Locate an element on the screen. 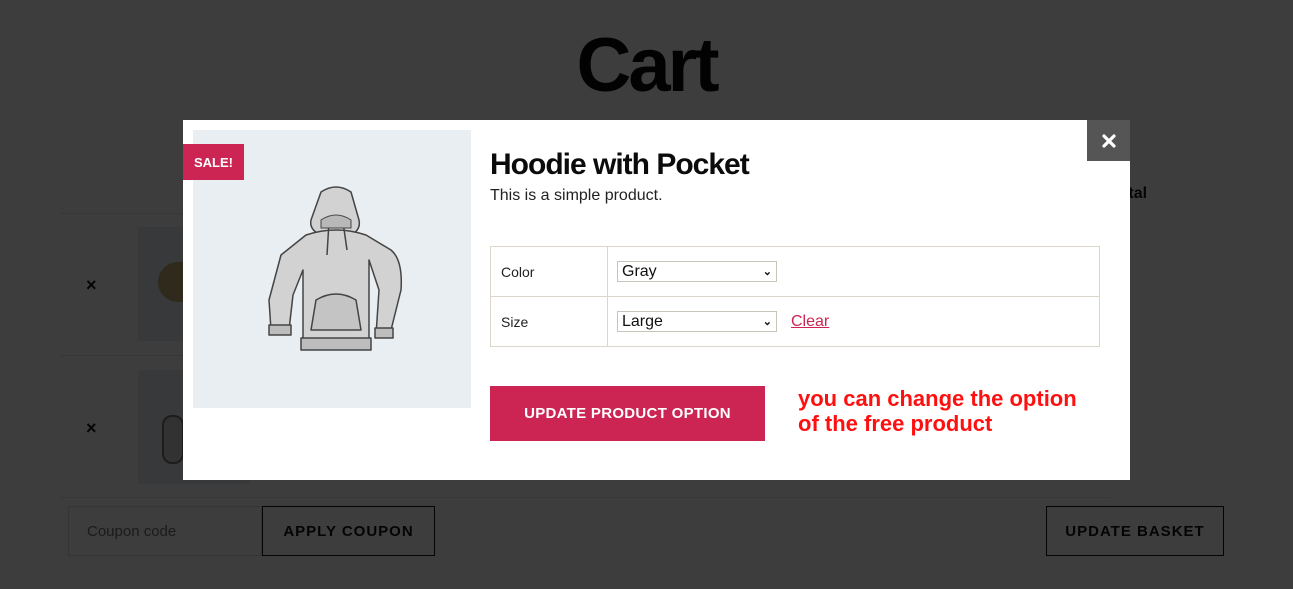 The image size is (1293, 589). color-select-value: Gray is located at coordinates (639, 271).